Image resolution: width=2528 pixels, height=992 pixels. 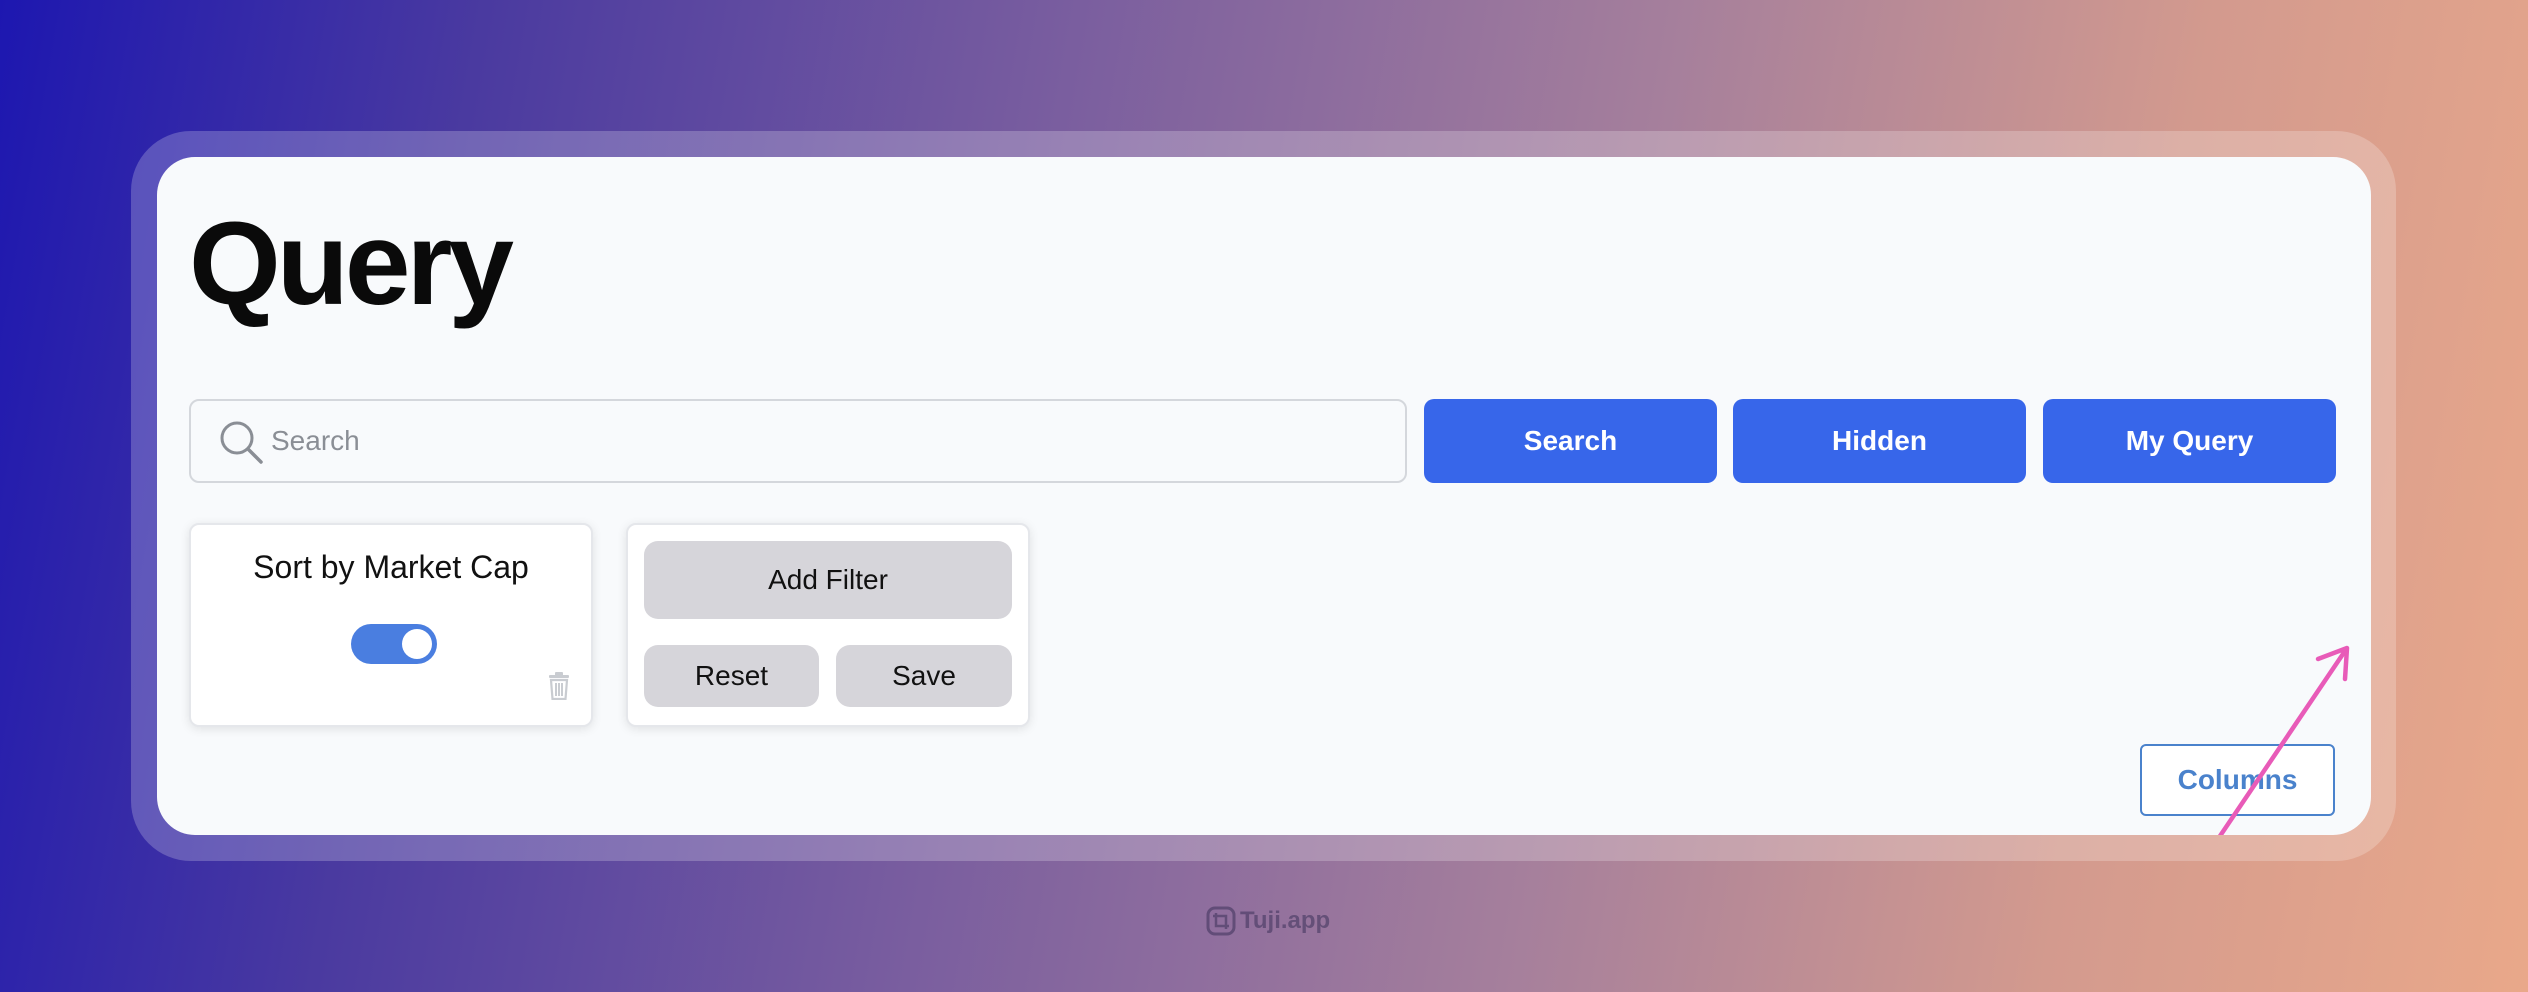 I want to click on search-field, so click(x=798, y=441).